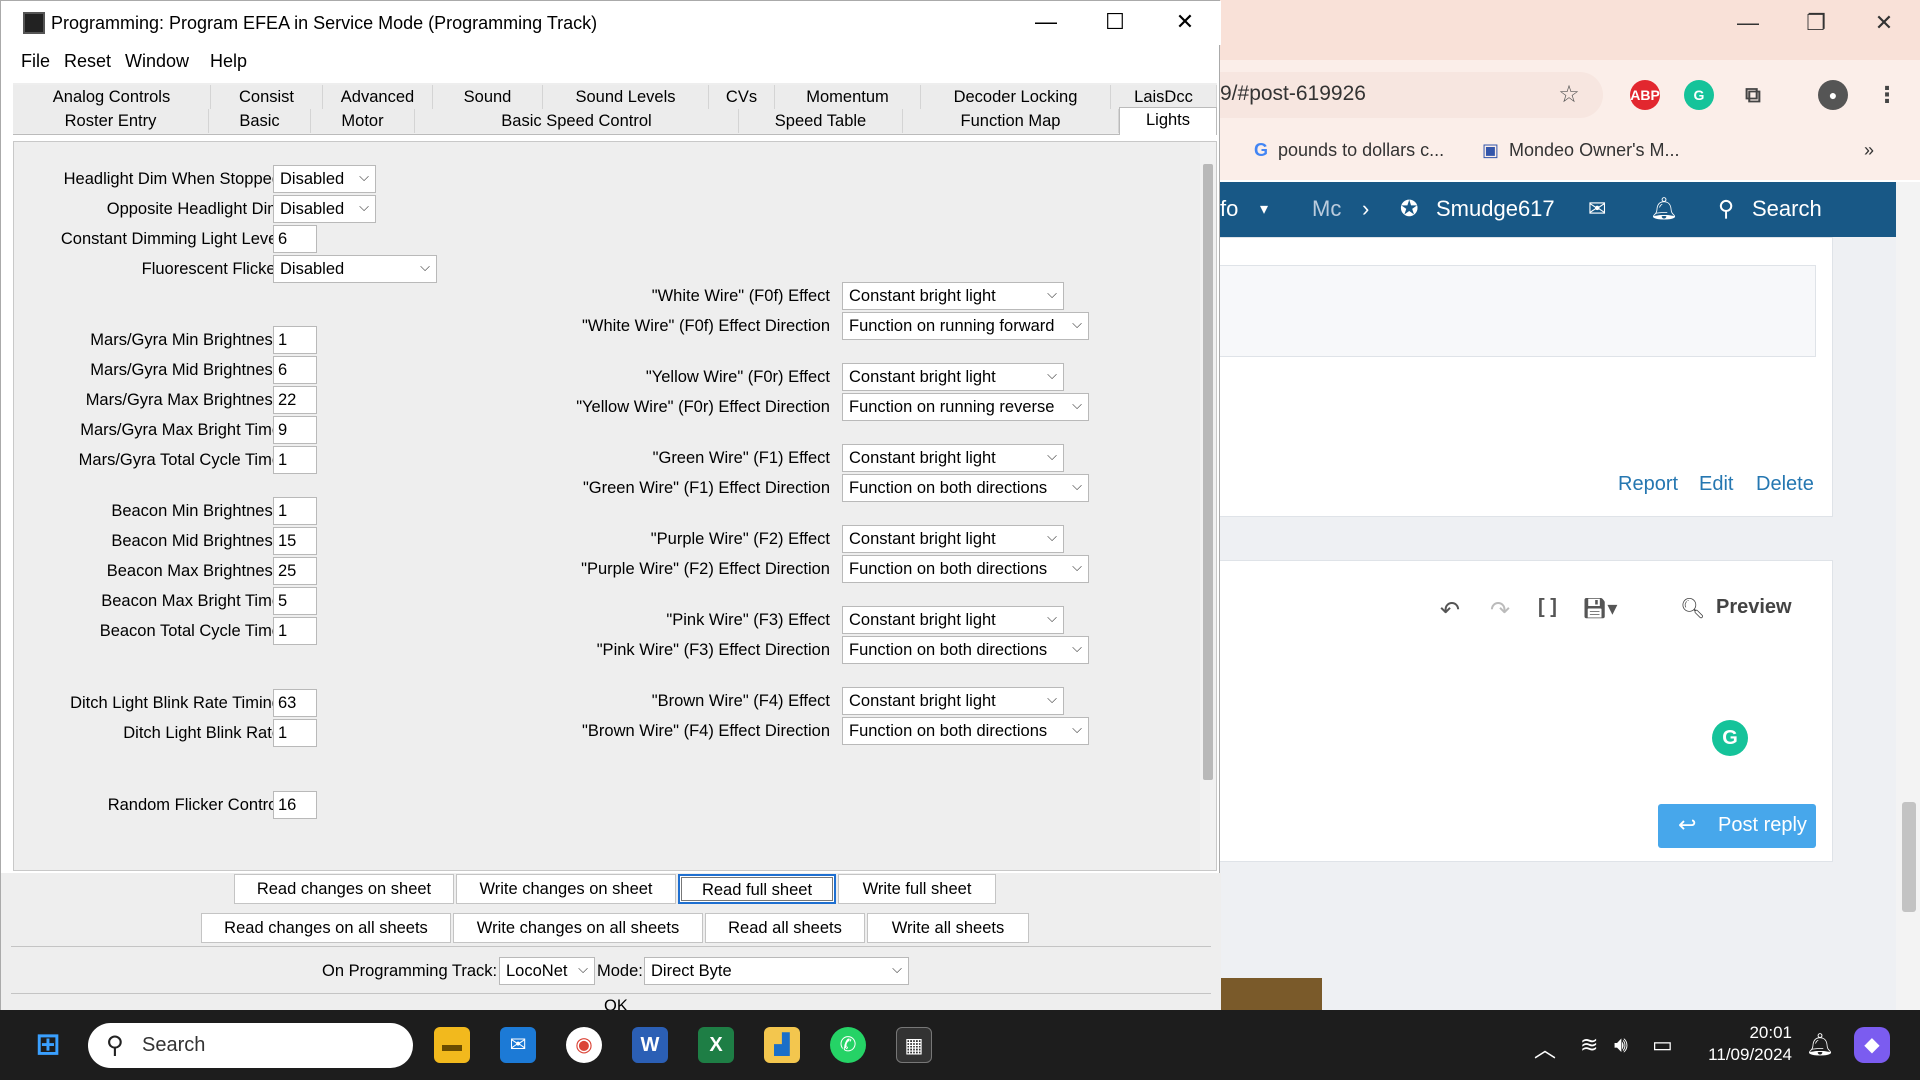 This screenshot has width=1920, height=1080. Describe the element at coordinates (295, 631) in the screenshot. I see `beacon-cycle-field: 1` at that location.